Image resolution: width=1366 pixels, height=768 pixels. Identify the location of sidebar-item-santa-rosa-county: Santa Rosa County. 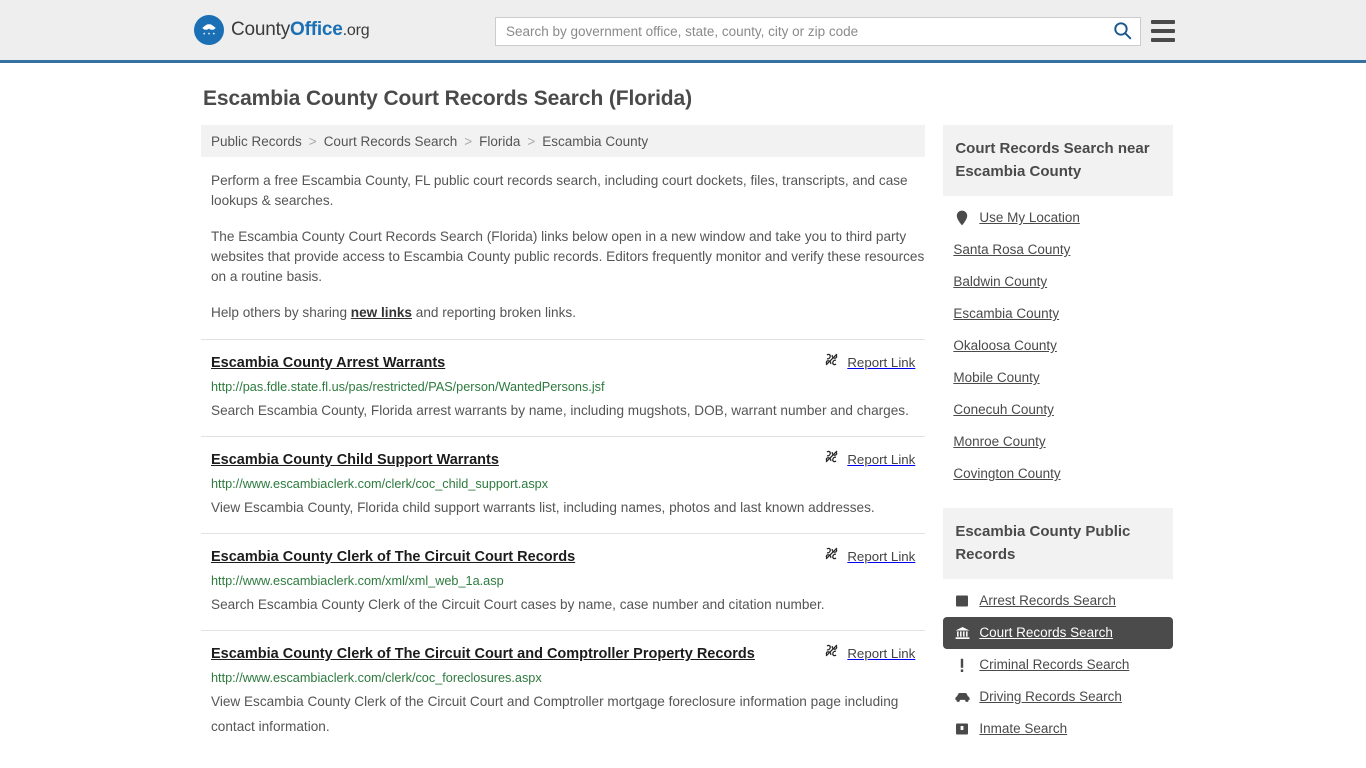
(1058, 250).